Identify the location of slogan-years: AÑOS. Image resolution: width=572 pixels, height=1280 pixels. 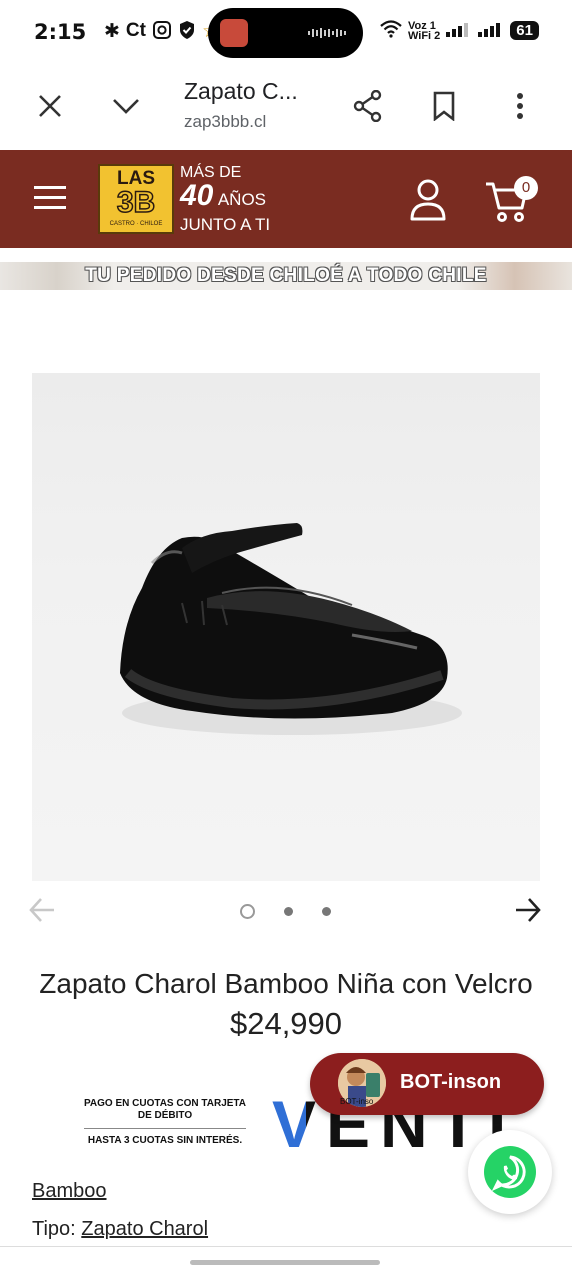
(242, 199).